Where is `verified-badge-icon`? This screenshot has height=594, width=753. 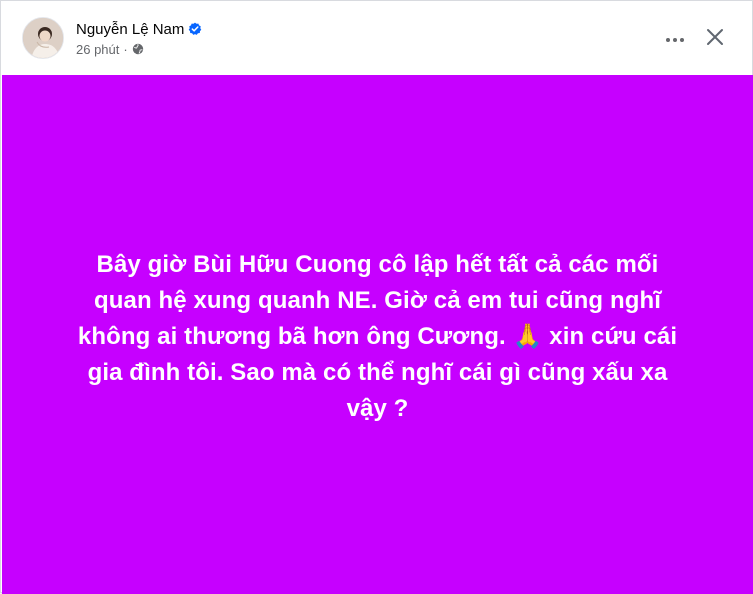 verified-badge-icon is located at coordinates (195, 29).